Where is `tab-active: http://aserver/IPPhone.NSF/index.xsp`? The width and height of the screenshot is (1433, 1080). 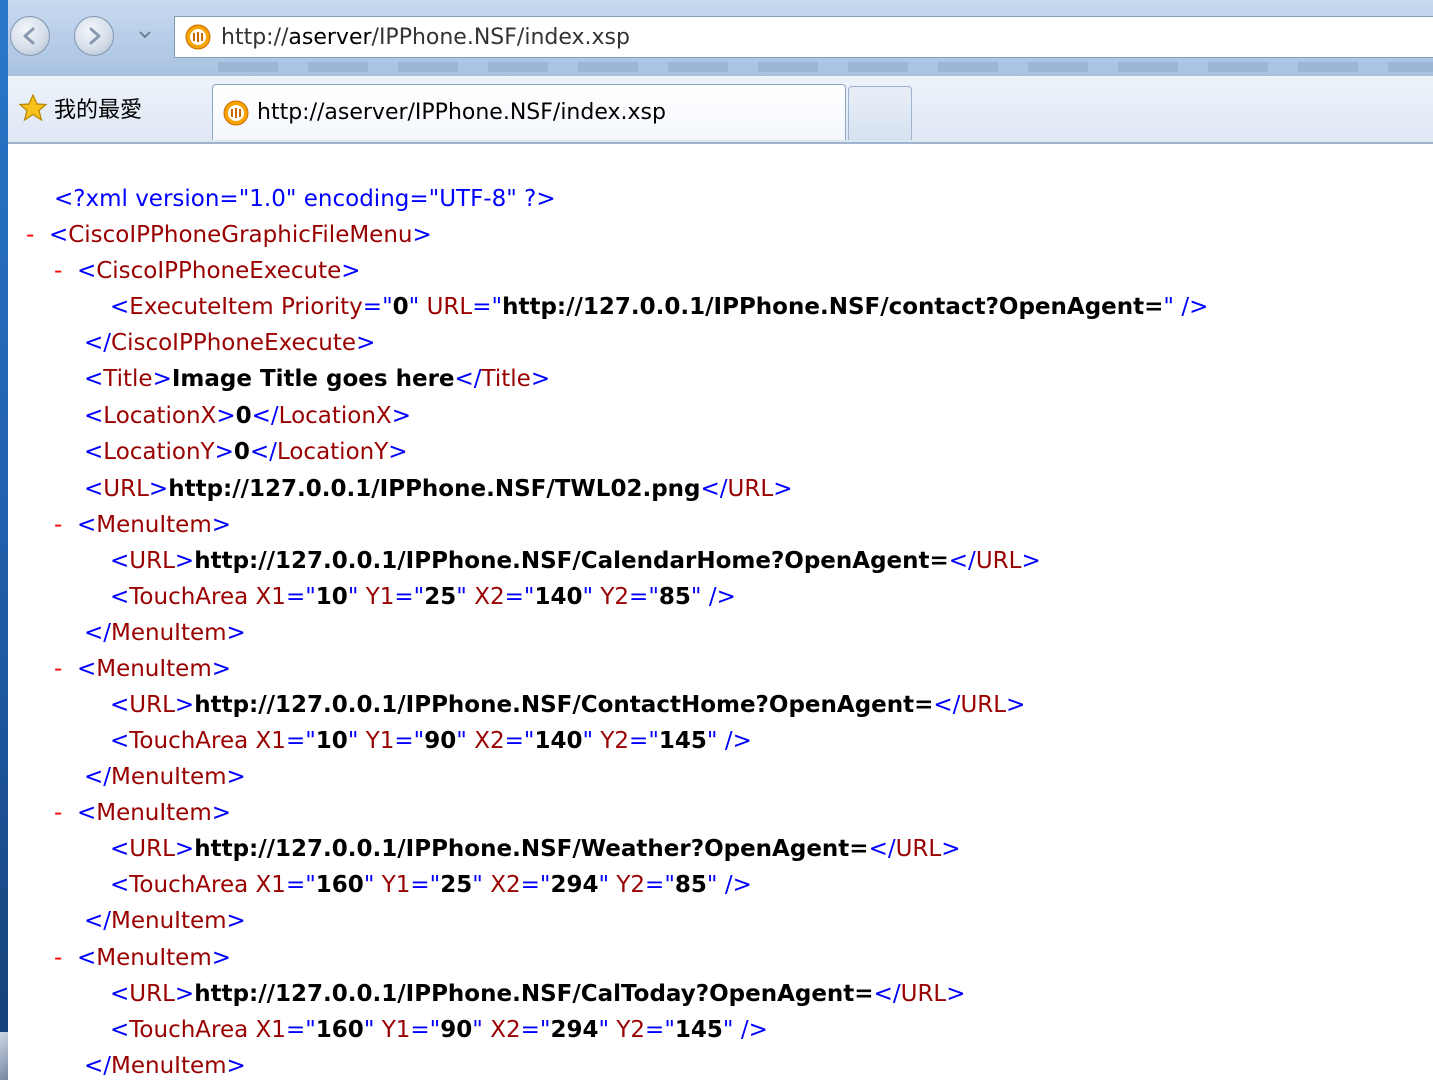 tab-active: http://aserver/IPPhone.NSF/index.xsp is located at coordinates (529, 112).